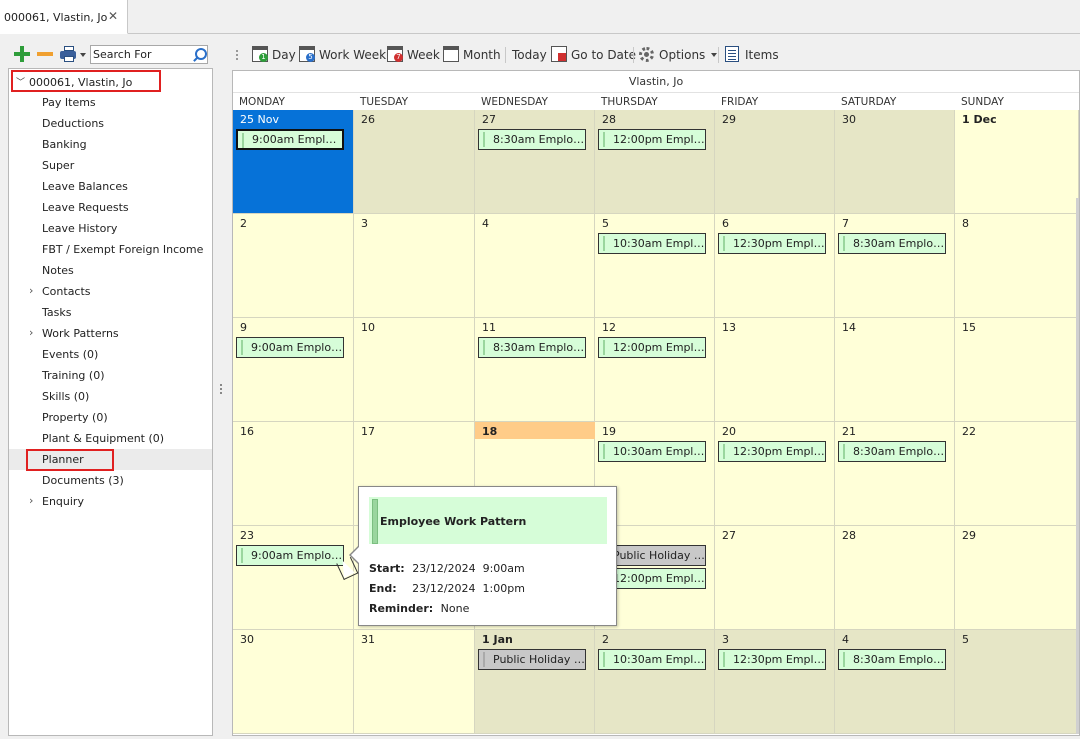 This screenshot has width=1080, height=739. I want to click on tree-item-leave-requests: Leave Requests, so click(110, 207).